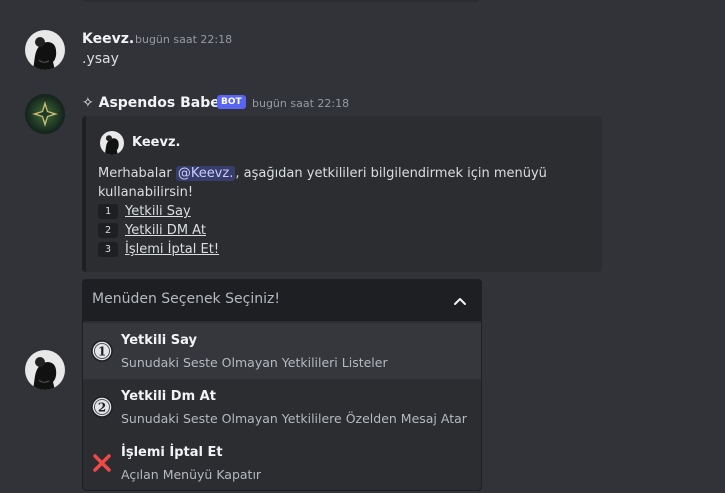  What do you see at coordinates (191, 474) in the screenshot?
I see `option-description: Açılan Menüyü Kapatır` at bounding box center [191, 474].